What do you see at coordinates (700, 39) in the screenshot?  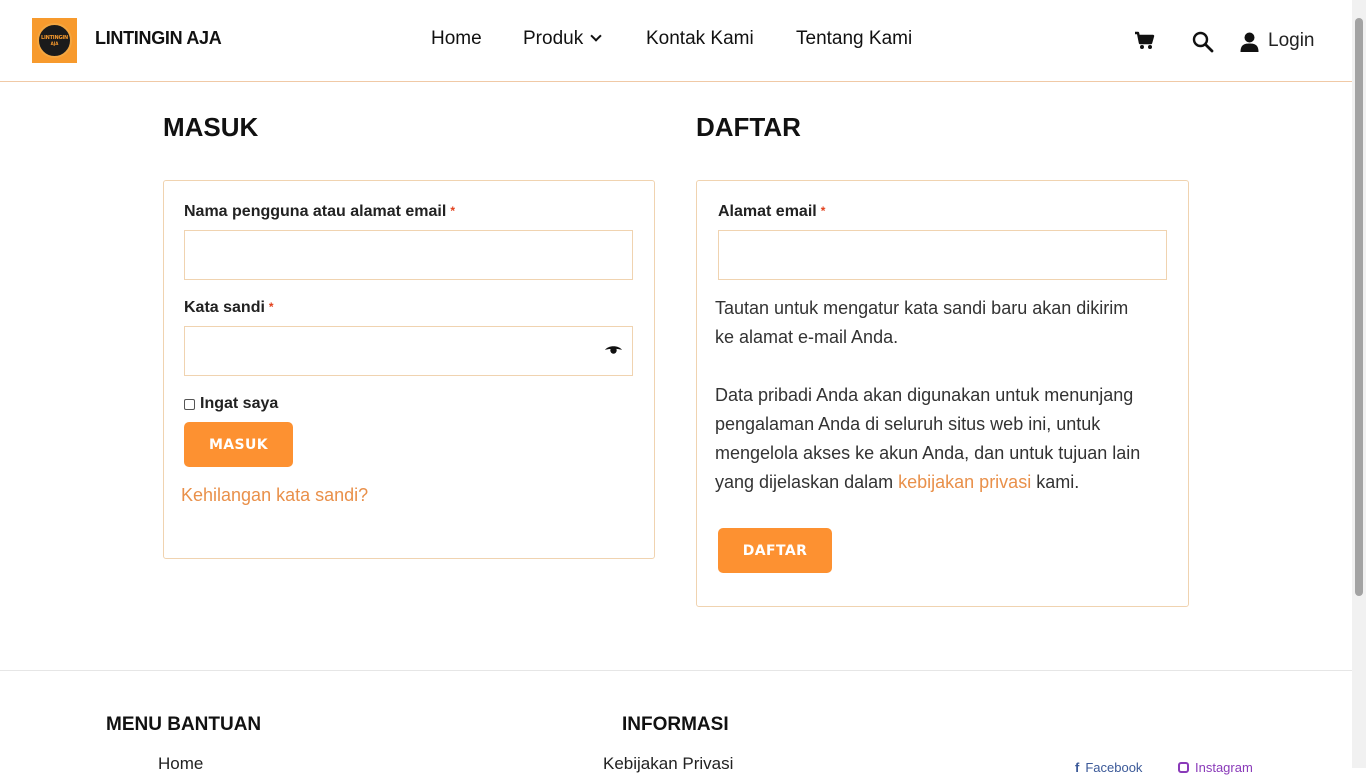 I see `nav-kontak-kami: Kontak Kami` at bounding box center [700, 39].